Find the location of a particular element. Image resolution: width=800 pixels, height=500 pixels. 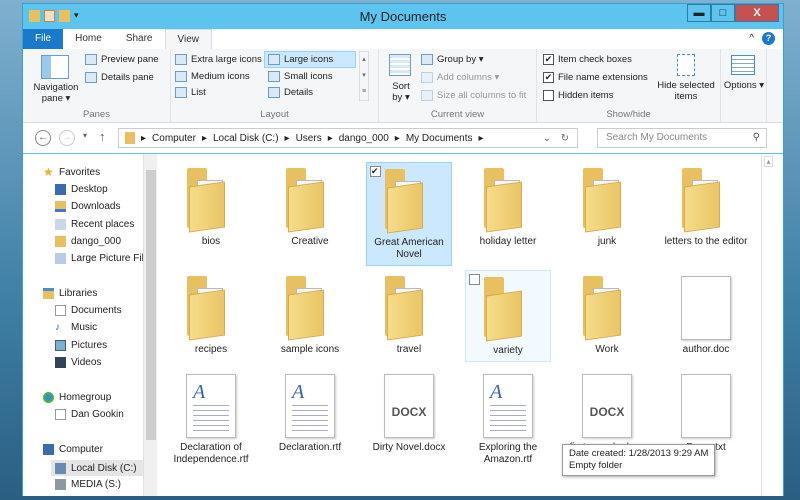

file-name: letters to the editor is located at coordinates (706, 241).